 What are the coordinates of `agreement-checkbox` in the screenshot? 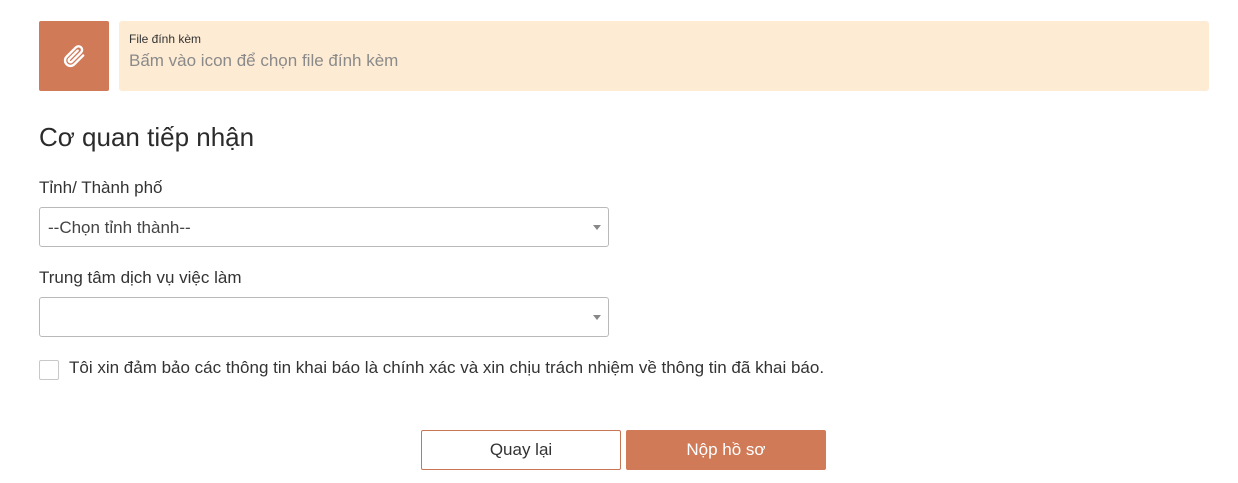 It's located at (49, 370).